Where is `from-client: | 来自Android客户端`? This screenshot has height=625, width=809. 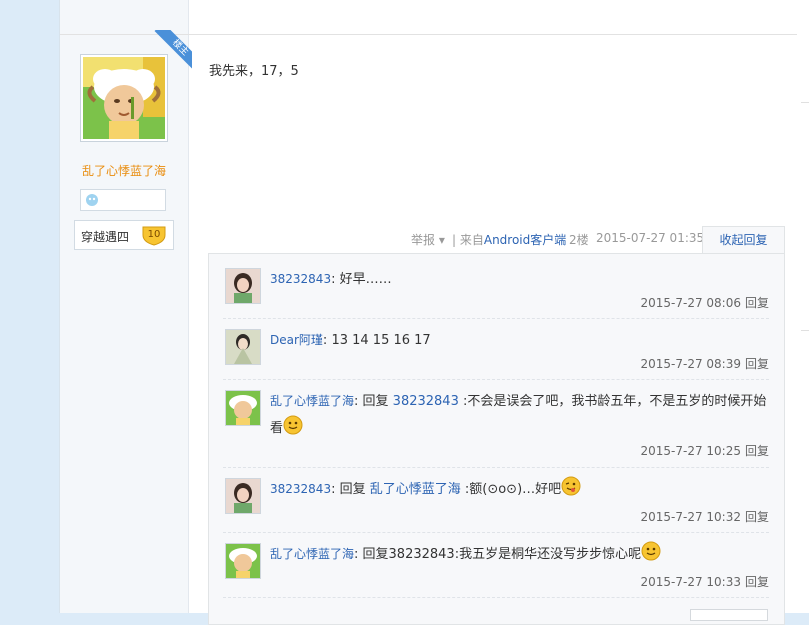
from-client: | 来自Android客户端 is located at coordinates (509, 240).